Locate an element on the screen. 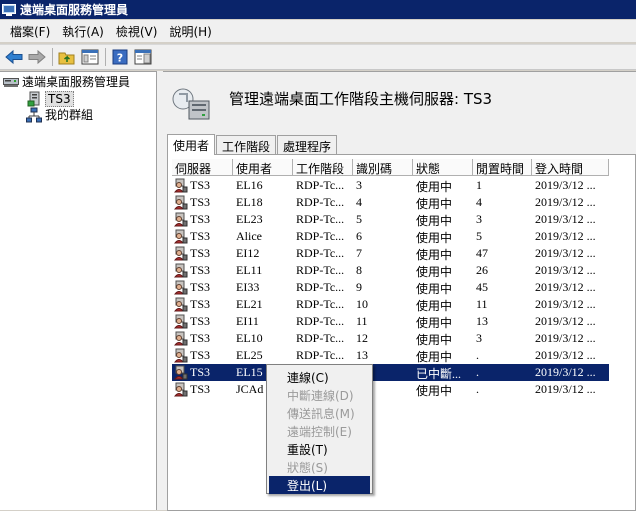  cell-idle-time: 11 is located at coordinates (502, 304).